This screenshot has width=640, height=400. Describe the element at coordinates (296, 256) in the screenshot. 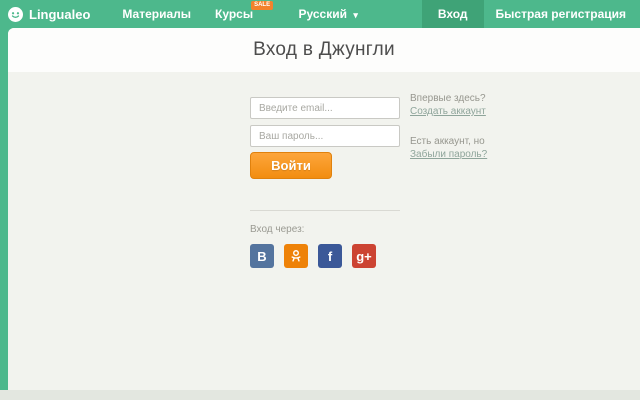

I see `odnoklassniki-icon` at that location.